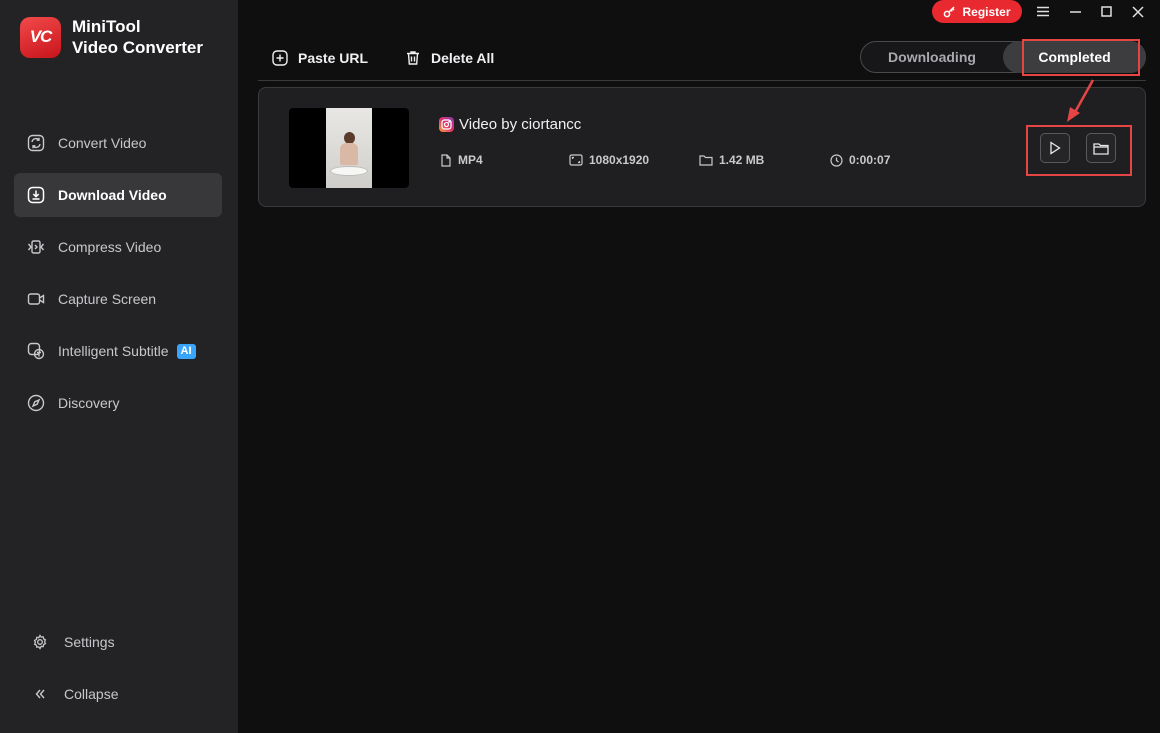  I want to click on video-thumbnail, so click(349, 148).